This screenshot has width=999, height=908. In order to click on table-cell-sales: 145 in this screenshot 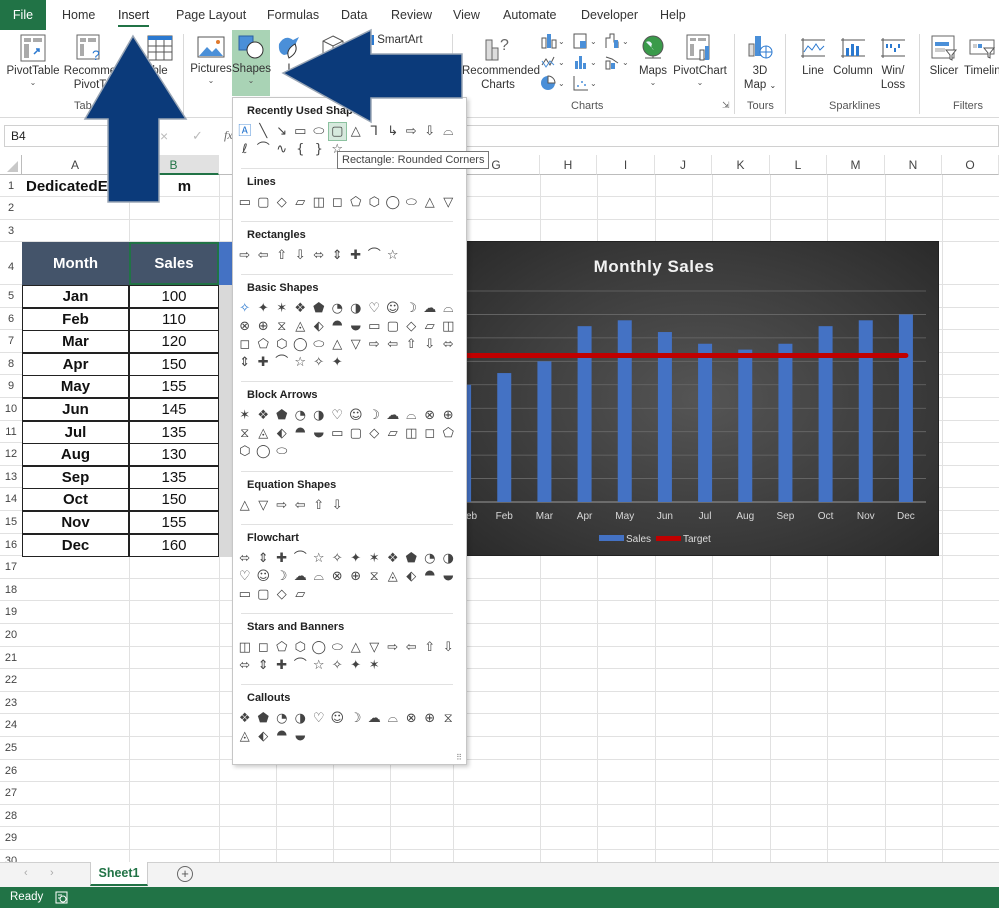, I will do `click(174, 409)`.